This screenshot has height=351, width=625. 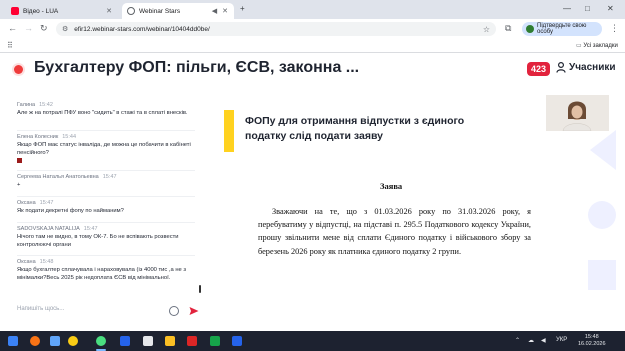 What do you see at coordinates (106, 182) in the screenshot?
I see `chat-message: Сергеева Наталья Анатольевна 15:47 +` at bounding box center [106, 182].